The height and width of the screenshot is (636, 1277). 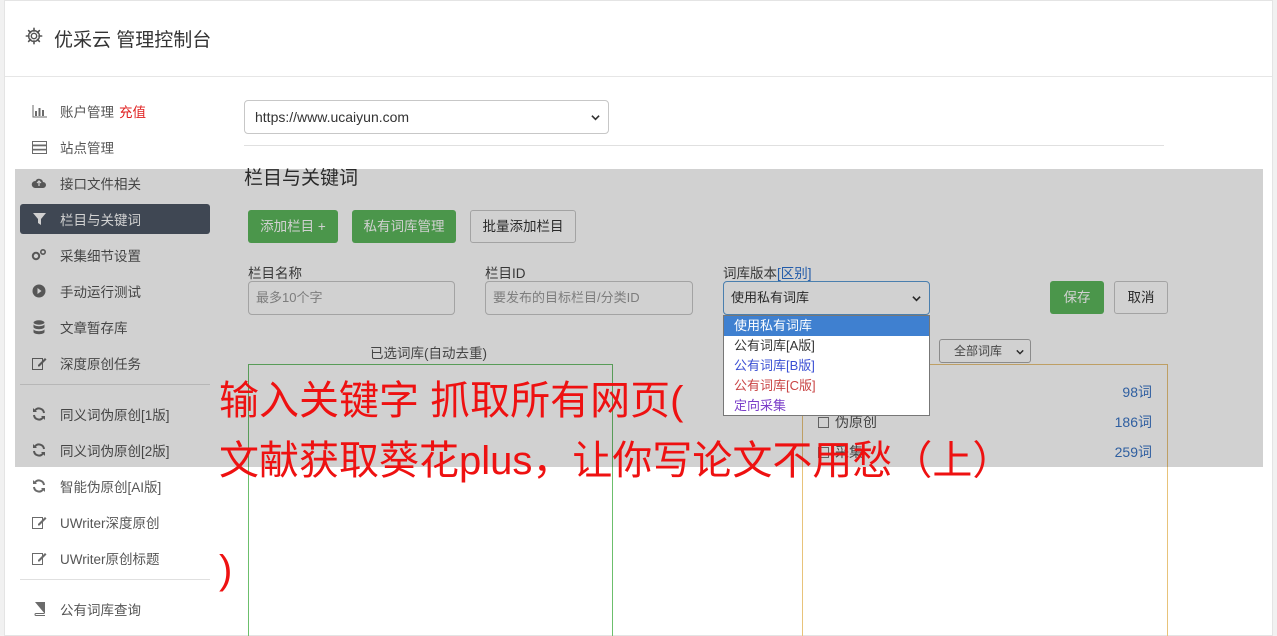 What do you see at coordinates (39, 486) in the screenshot?
I see `refresh-icon` at bounding box center [39, 486].